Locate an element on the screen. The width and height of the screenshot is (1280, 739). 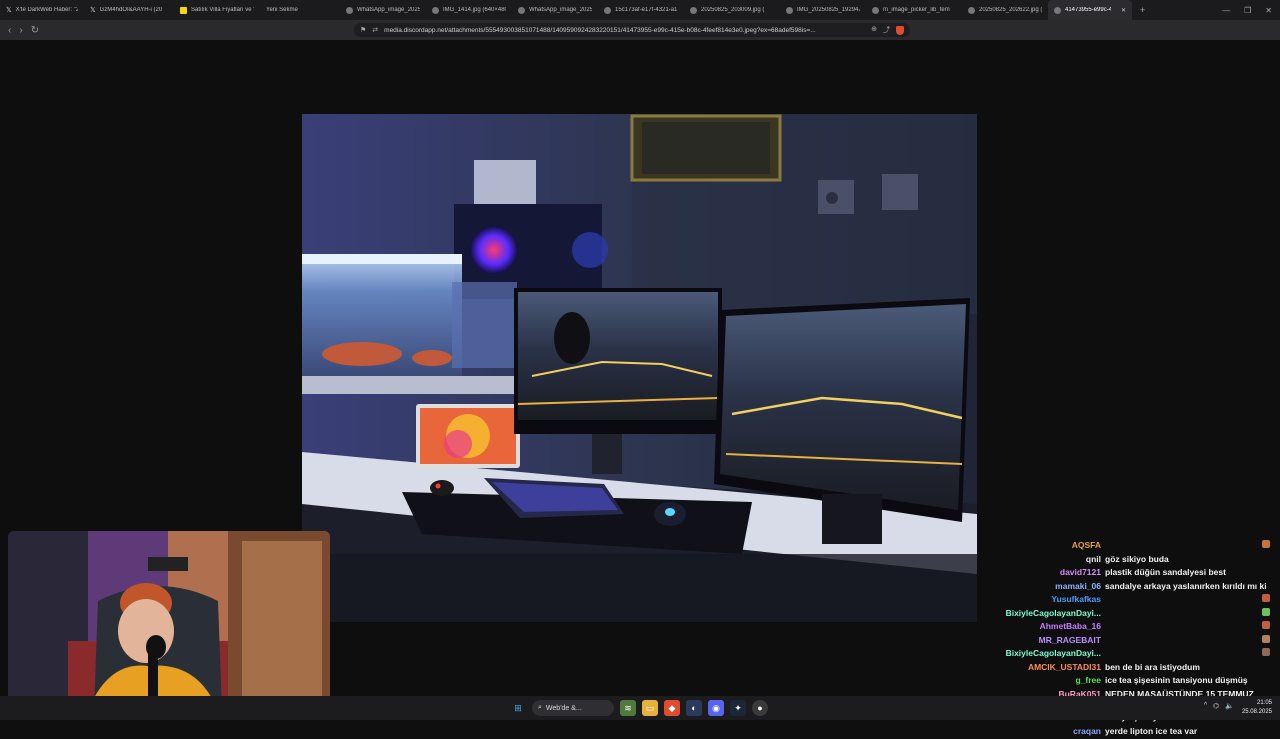
clock-time: 21:05 is located at coordinates (1264, 703).